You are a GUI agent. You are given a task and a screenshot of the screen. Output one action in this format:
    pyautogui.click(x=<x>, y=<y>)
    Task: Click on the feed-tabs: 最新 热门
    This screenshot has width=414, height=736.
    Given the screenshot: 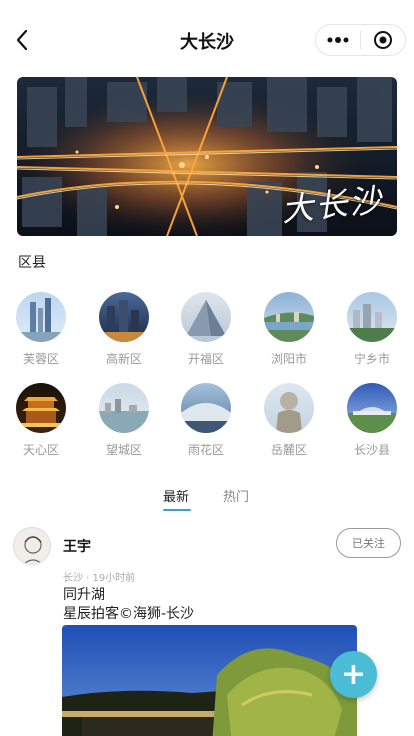 What is the action you would take?
    pyautogui.click(x=207, y=499)
    